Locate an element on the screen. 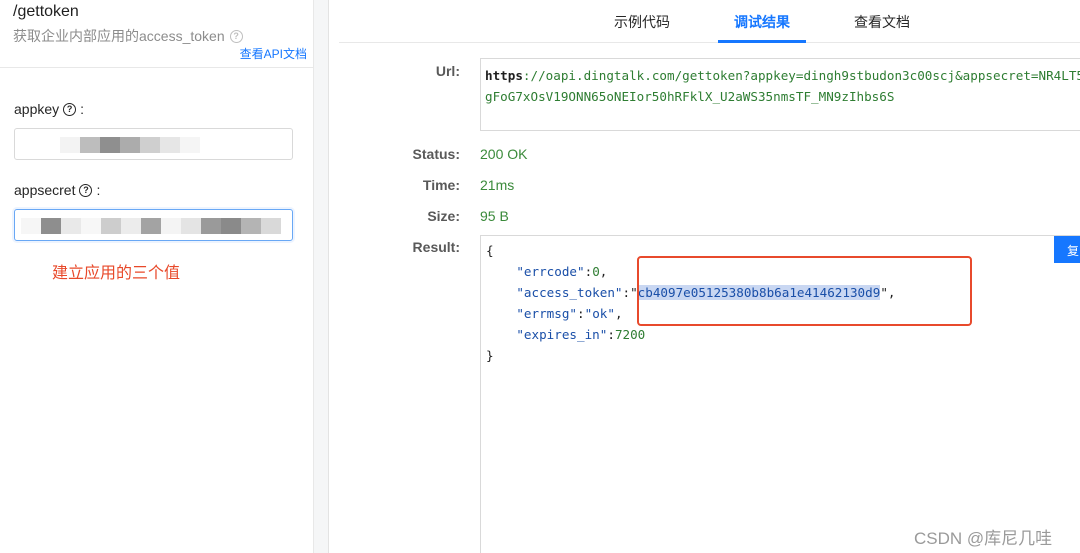 This screenshot has height=553, width=1080. api-description: 获取企业内部应用的access_token ? is located at coordinates (128, 36).